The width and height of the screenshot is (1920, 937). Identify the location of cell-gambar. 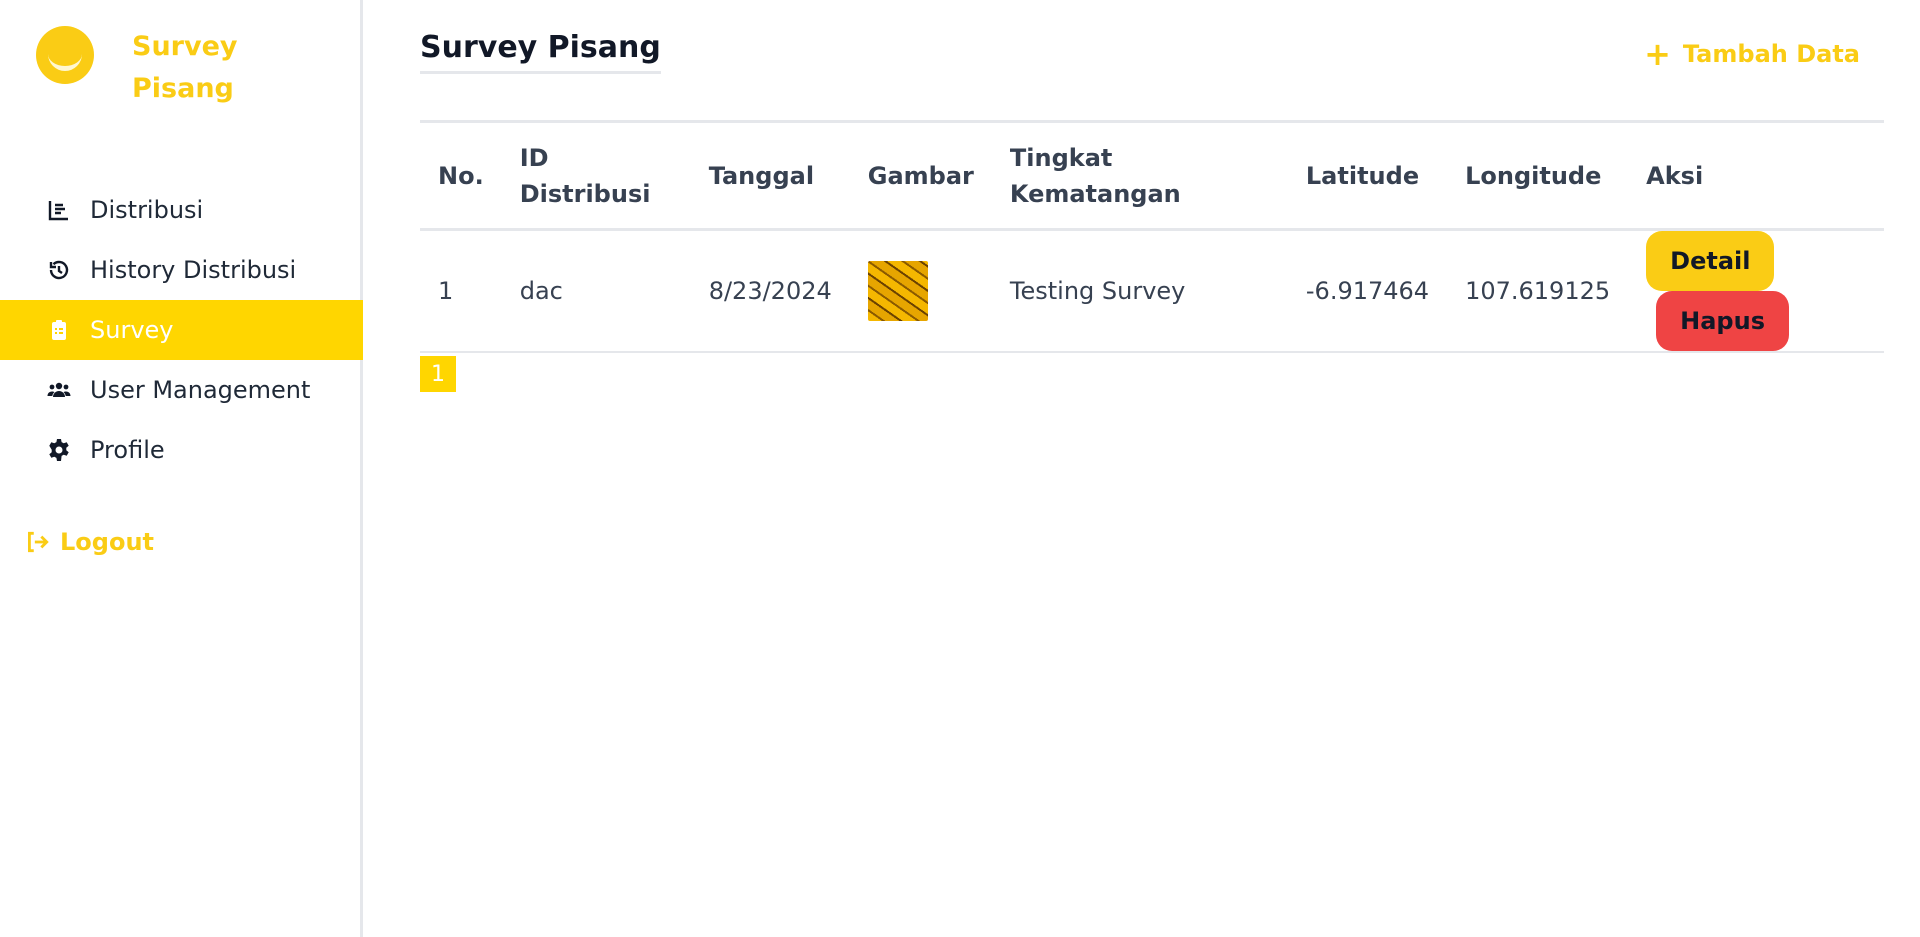
(921, 291).